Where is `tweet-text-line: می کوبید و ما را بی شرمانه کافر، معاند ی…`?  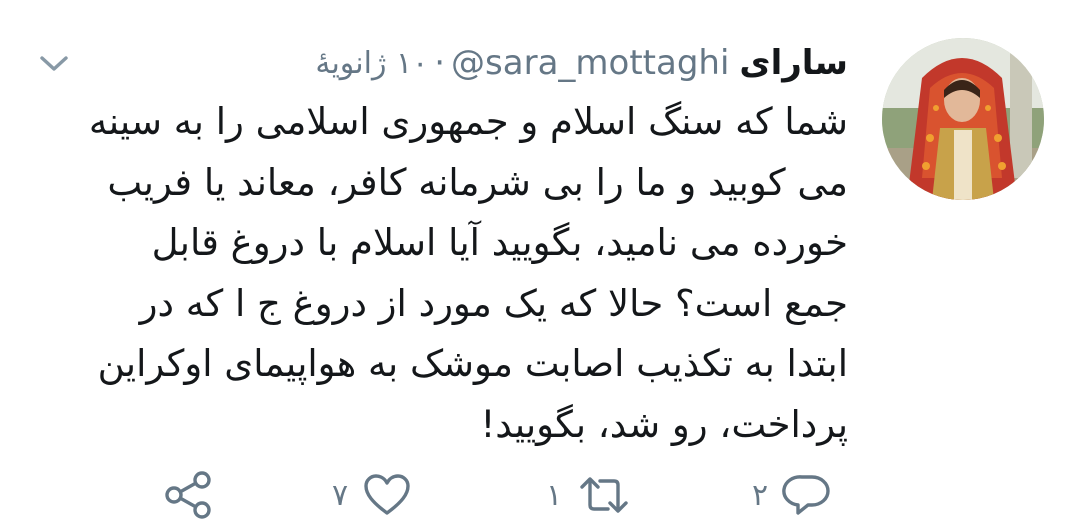
tweet-text-line: می کوبید و ما را بی شرمانه کافر، معاند ی… is located at coordinates (477, 182).